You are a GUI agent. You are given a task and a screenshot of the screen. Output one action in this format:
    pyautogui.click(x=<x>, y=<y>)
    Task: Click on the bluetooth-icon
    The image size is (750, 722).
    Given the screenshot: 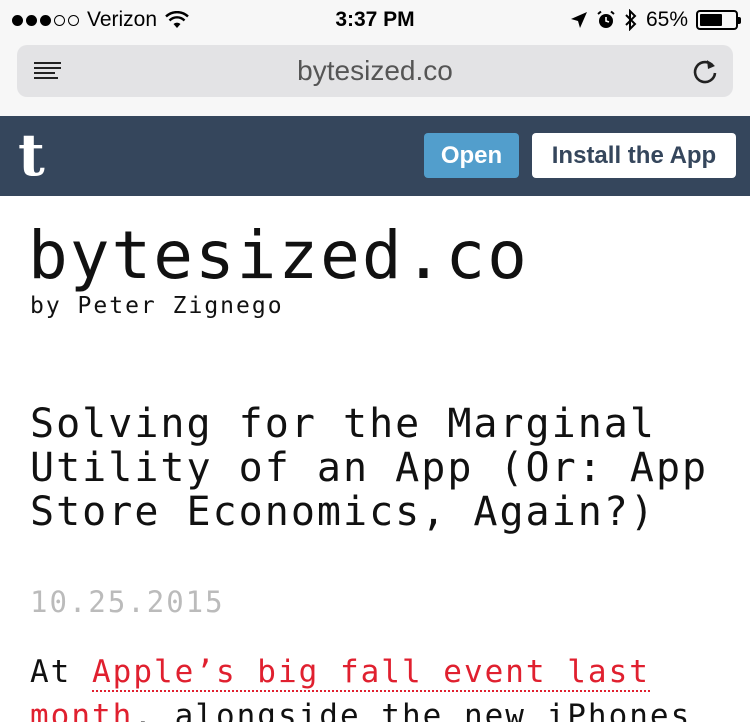 What is the action you would take?
    pyautogui.click(x=631, y=20)
    